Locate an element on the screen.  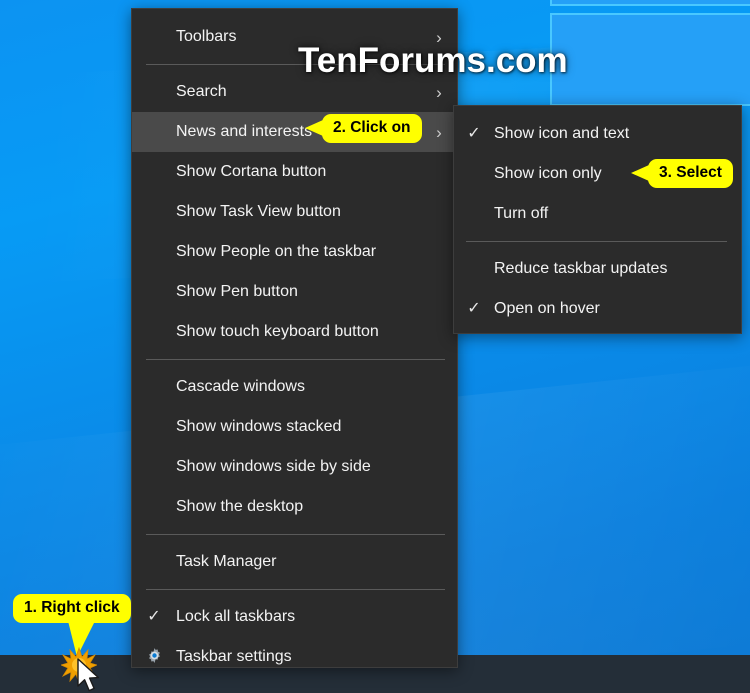
menu-item-label: Lock all taskbars is located at coordinates (236, 616).